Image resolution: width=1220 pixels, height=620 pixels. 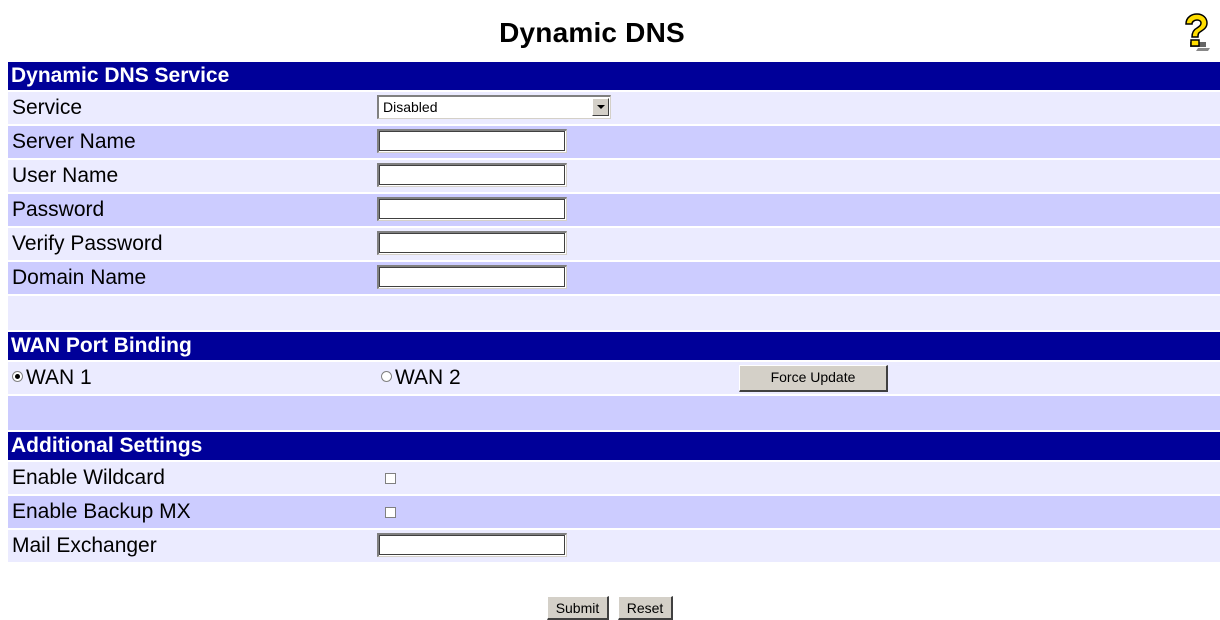 I want to click on wan2-radio: WAN 2, so click(x=421, y=378).